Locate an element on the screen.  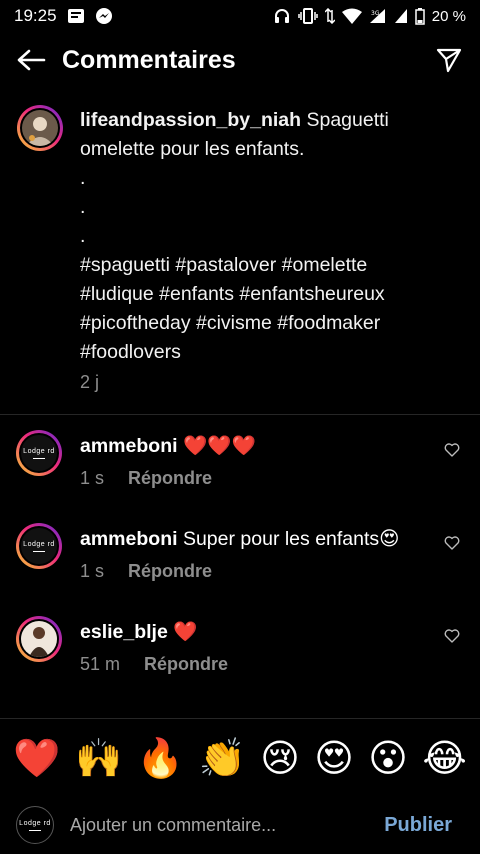
comment-body: Super pour les enfants😍 is located at coordinates (291, 539).